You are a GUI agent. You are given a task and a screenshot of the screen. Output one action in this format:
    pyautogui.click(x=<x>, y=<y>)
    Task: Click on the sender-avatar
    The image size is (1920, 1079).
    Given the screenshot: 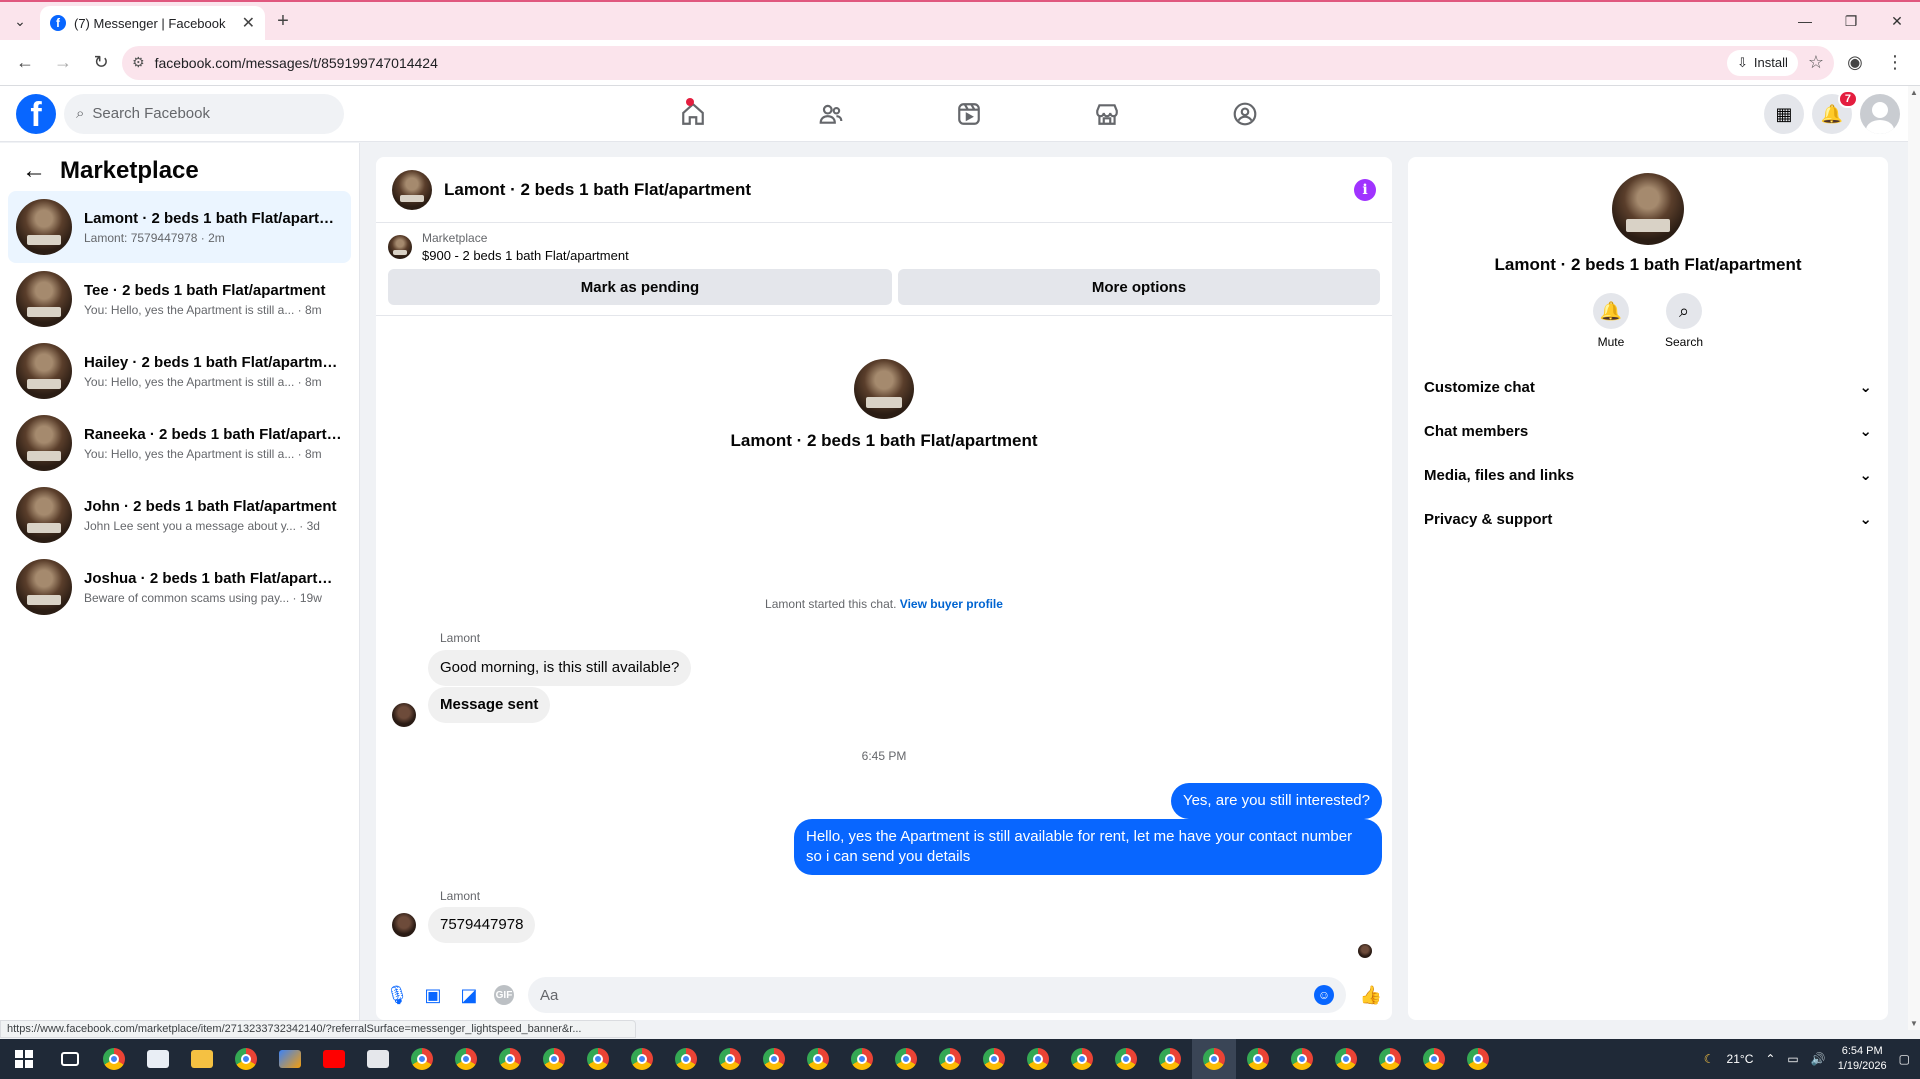 What is the action you would take?
    pyautogui.click(x=404, y=925)
    